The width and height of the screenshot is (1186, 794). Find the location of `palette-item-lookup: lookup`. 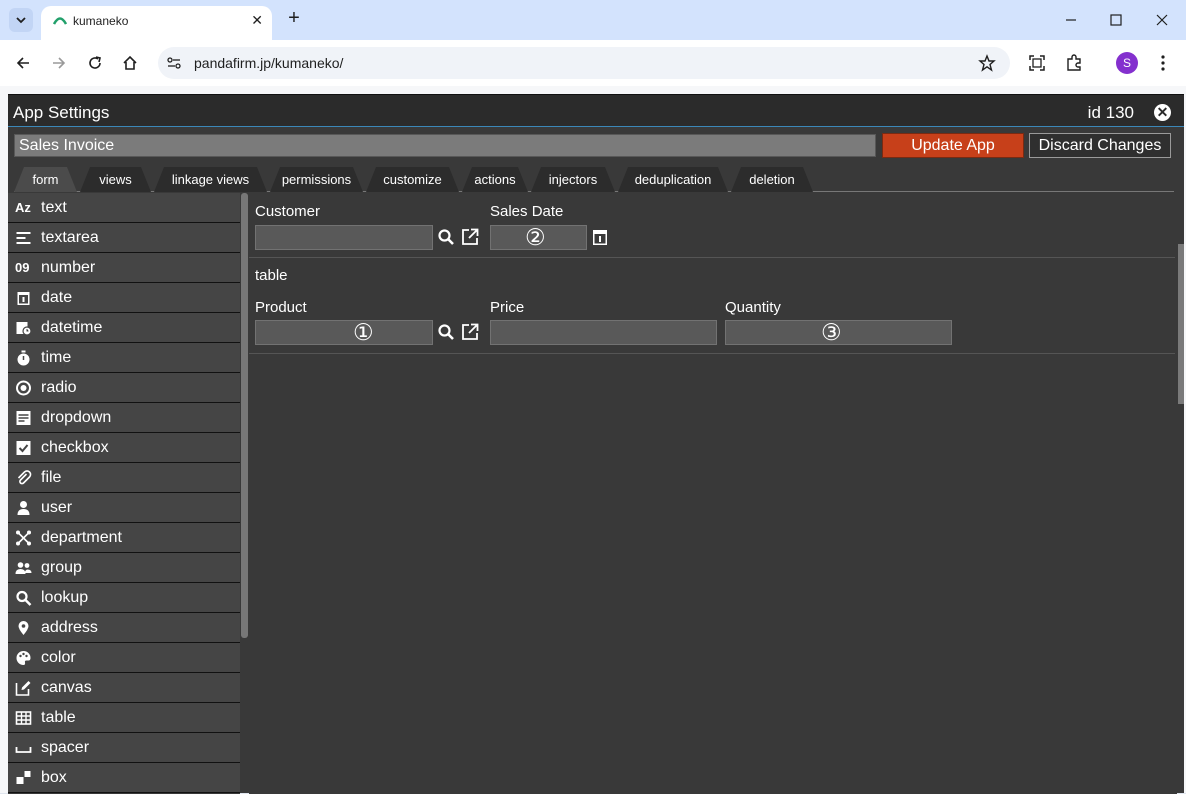

palette-item-lookup: lookup is located at coordinates (124, 598).